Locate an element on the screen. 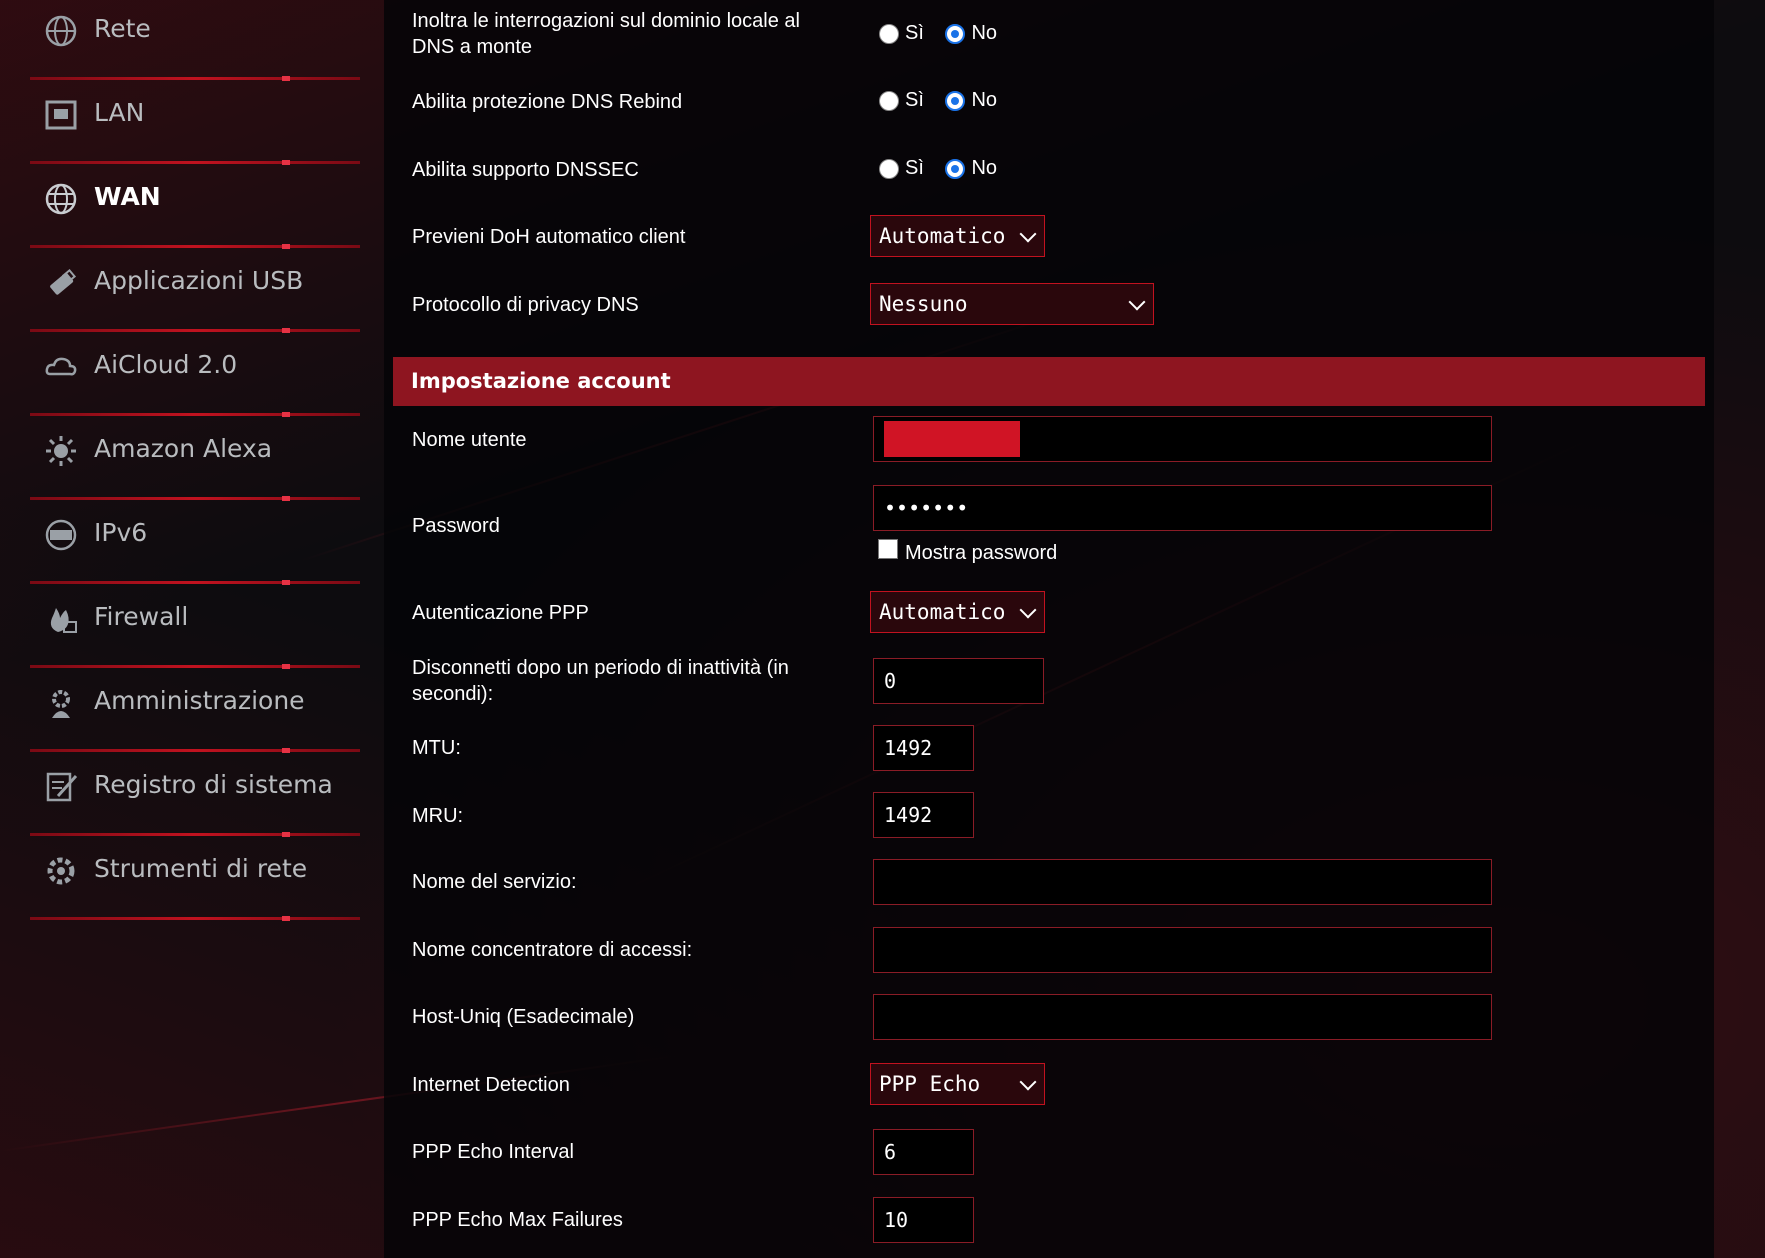  service-name-input is located at coordinates (1182, 882).